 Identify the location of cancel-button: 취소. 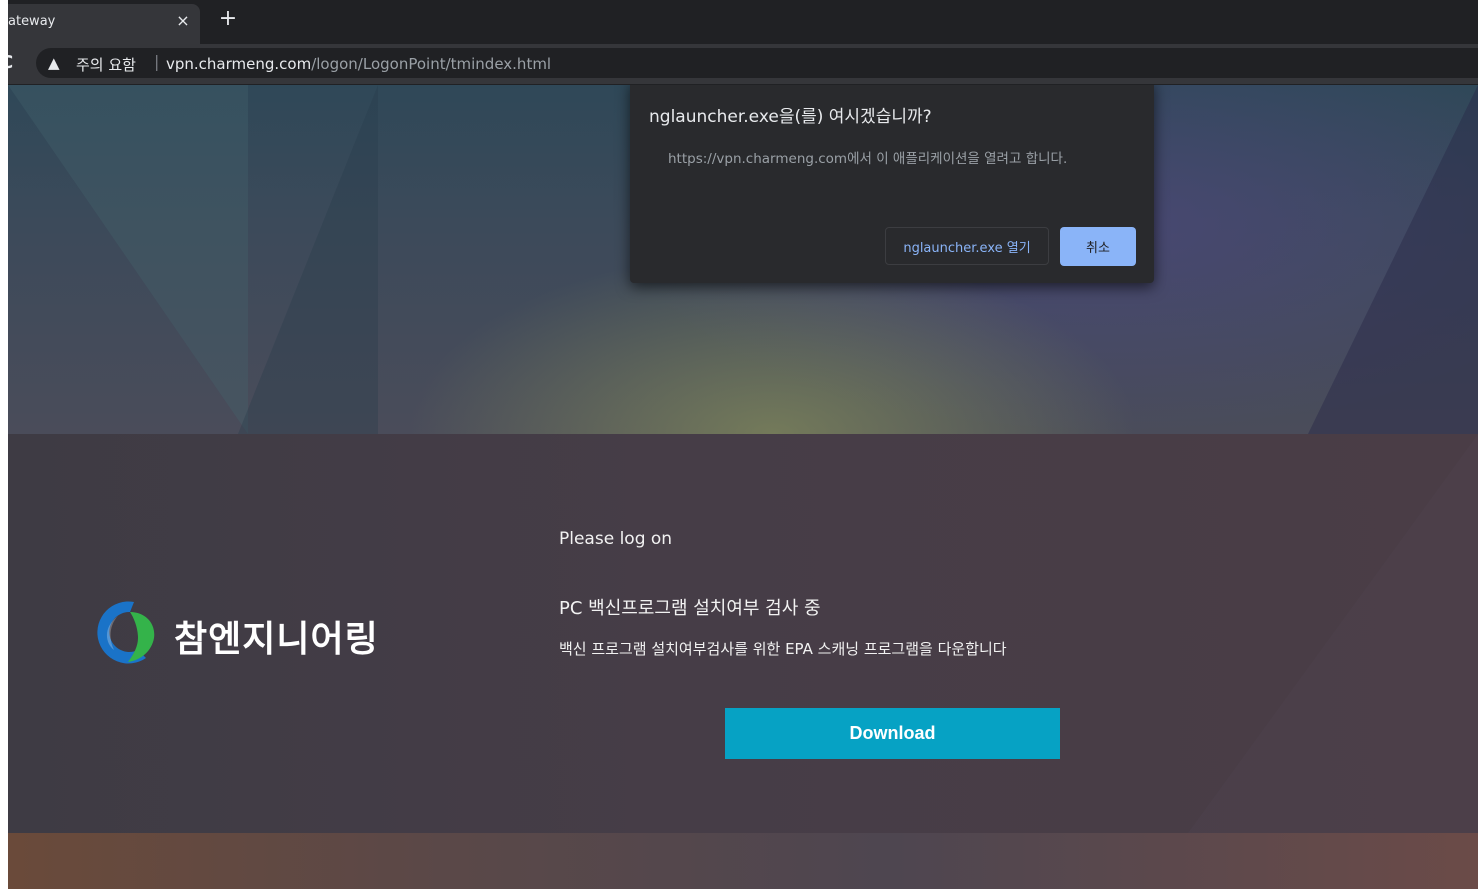
(1098, 246).